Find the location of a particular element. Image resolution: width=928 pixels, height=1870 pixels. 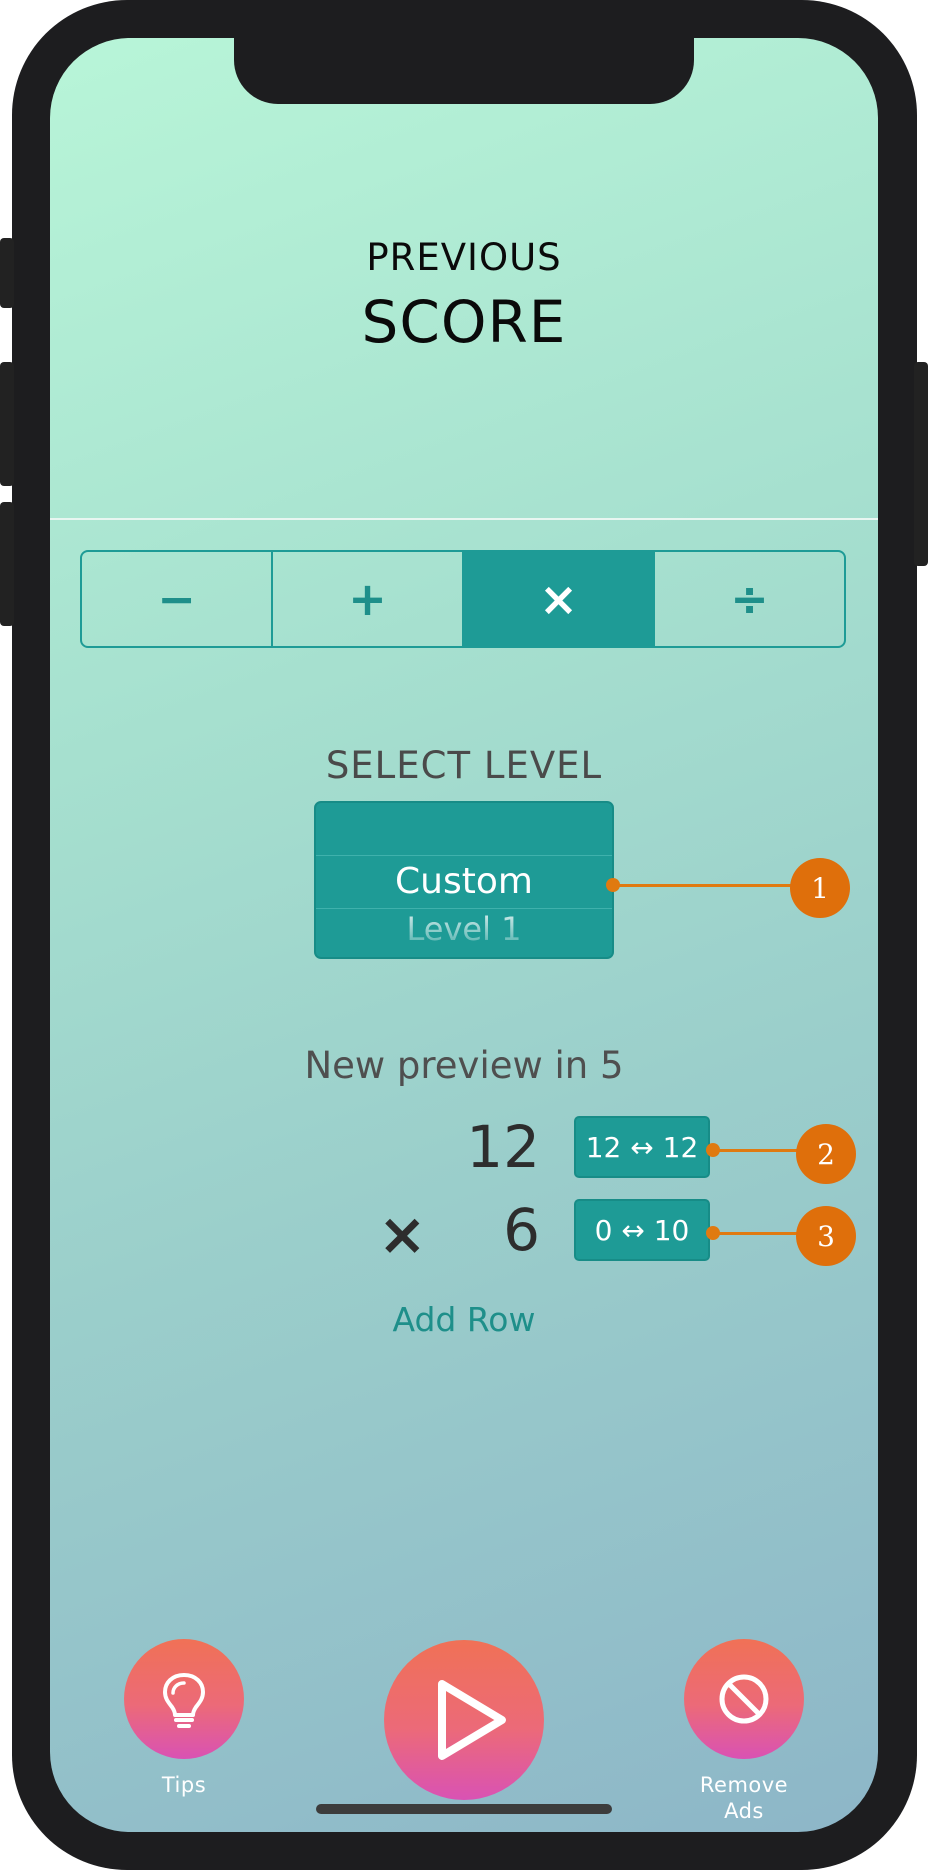

tips-button is located at coordinates (184, 1699).